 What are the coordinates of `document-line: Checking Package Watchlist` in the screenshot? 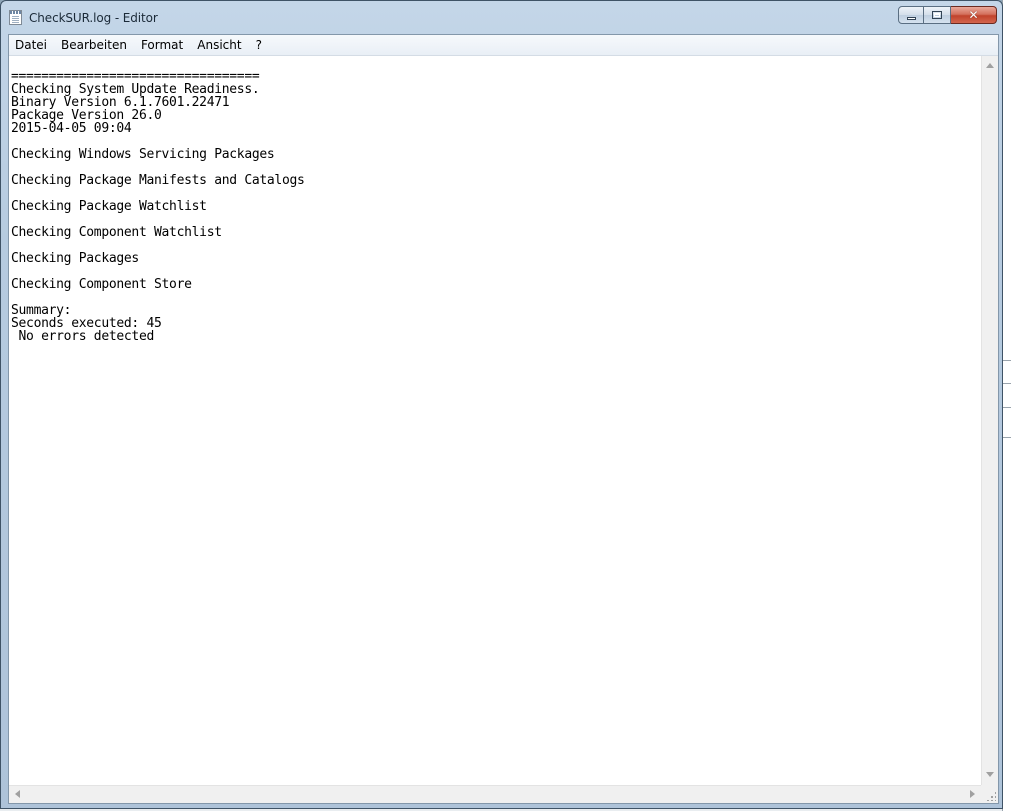 It's located at (109, 206).